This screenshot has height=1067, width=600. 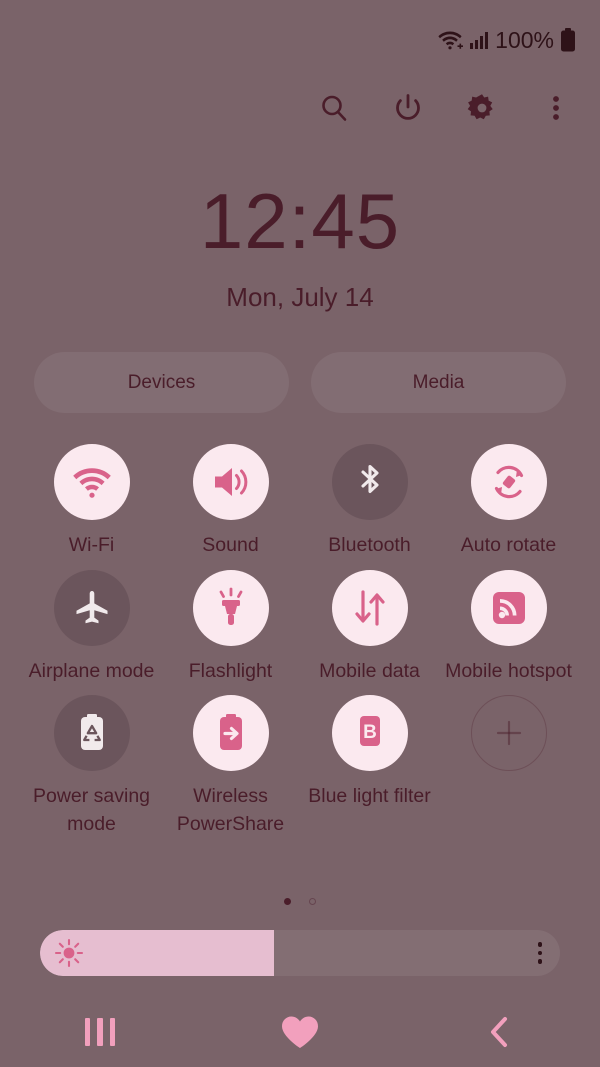 What do you see at coordinates (369, 670) in the screenshot?
I see `toggle-label: Mobile data` at bounding box center [369, 670].